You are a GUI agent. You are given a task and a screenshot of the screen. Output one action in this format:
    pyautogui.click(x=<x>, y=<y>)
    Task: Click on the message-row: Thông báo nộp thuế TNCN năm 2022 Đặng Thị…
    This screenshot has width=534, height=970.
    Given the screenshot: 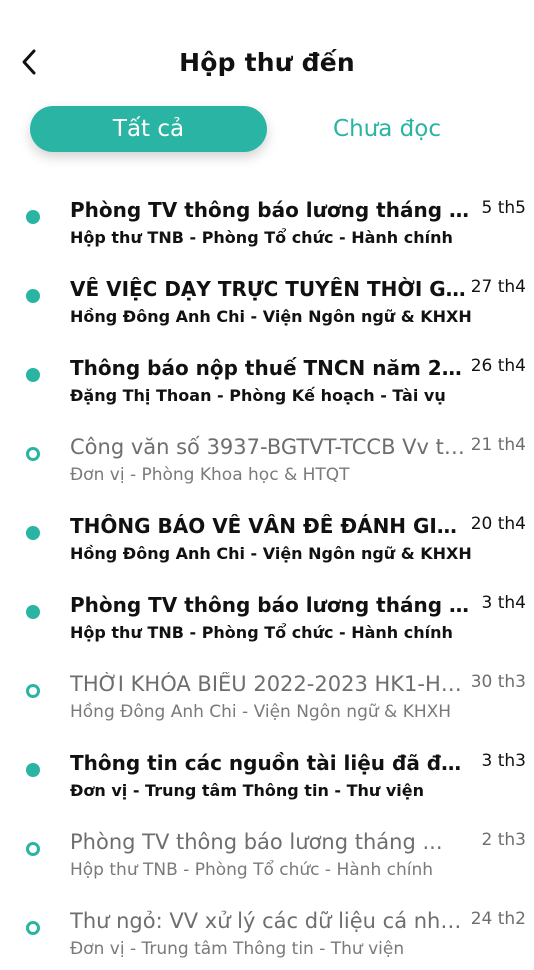 What is the action you would take?
    pyautogui.click(x=267, y=377)
    